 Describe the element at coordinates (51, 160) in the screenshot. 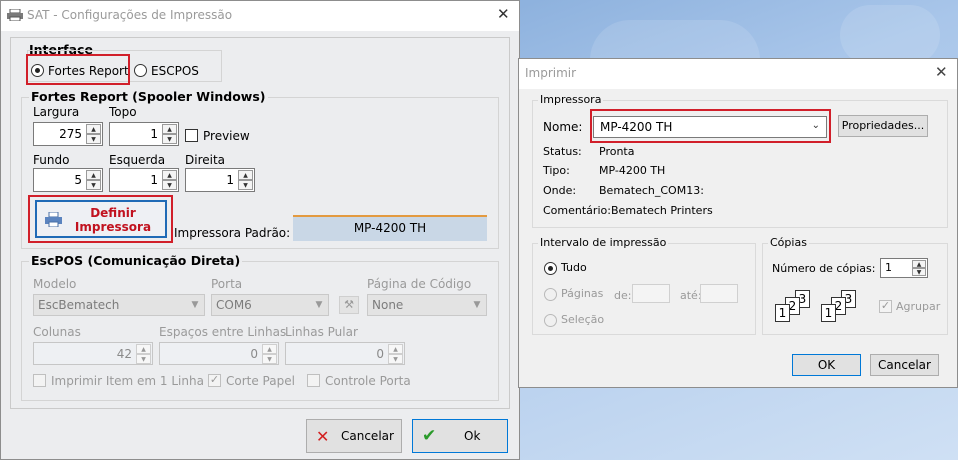

I see `fundo-label: Fundo` at that location.